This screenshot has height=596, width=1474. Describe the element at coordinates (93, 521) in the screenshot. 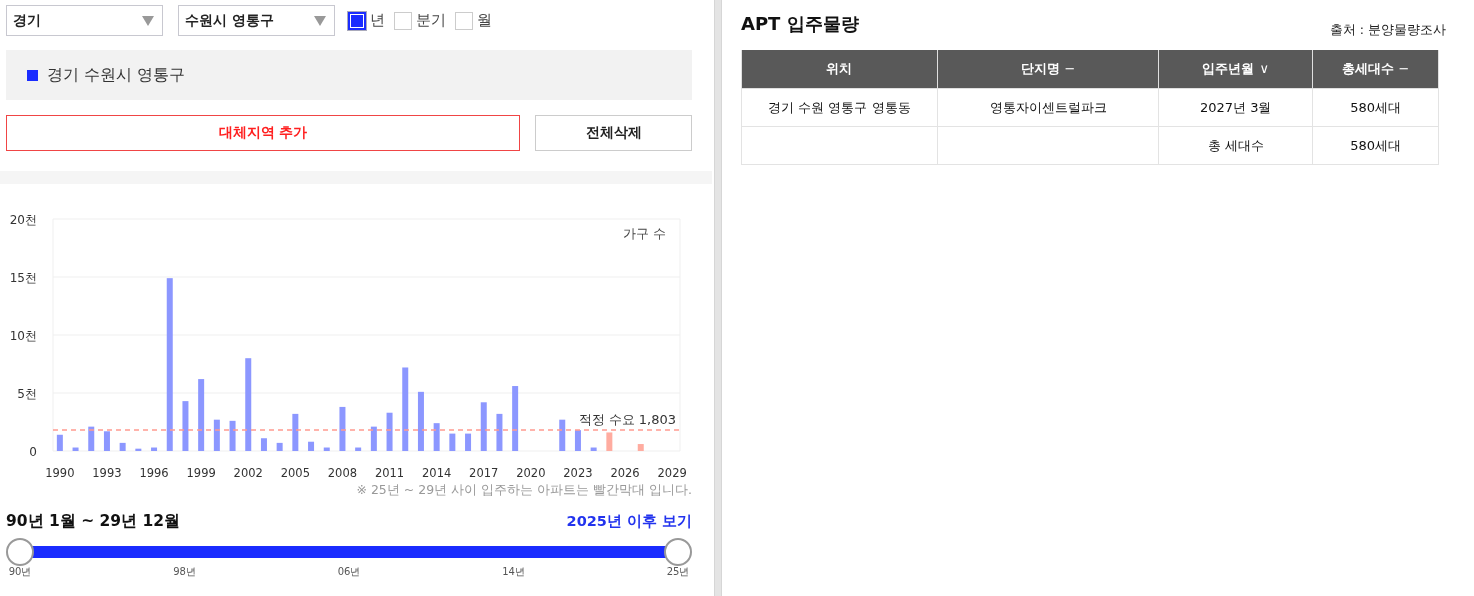

I see `range-label: 90년 1월 ~ 29년 12월` at that location.